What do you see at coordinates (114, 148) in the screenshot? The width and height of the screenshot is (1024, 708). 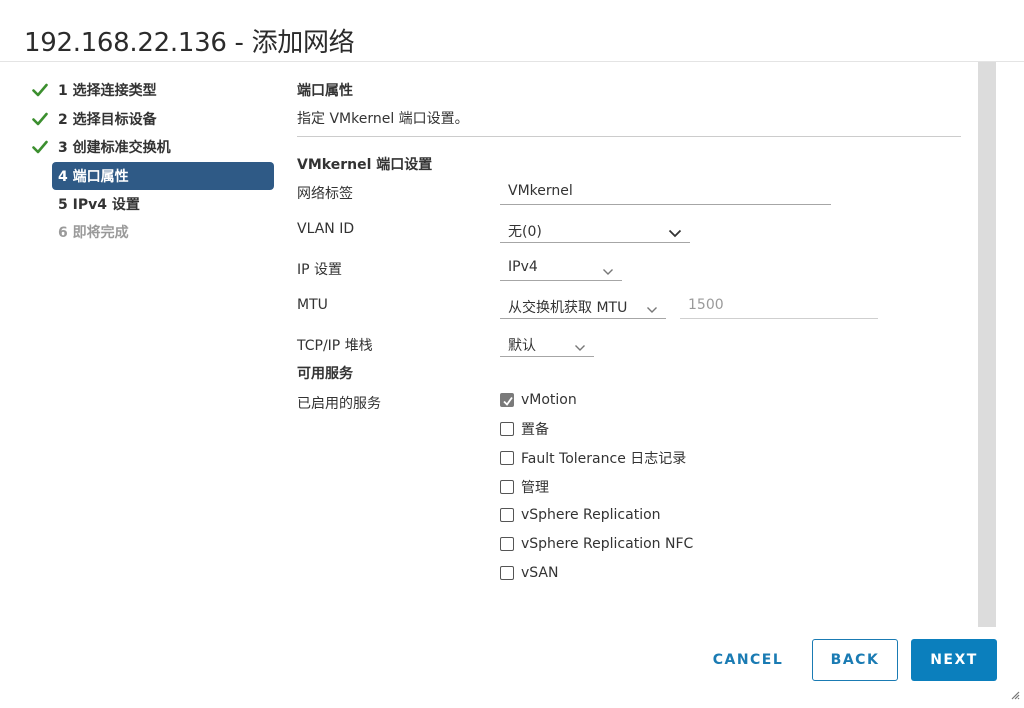 I see `step-label: 3 创建标准交换机` at bounding box center [114, 148].